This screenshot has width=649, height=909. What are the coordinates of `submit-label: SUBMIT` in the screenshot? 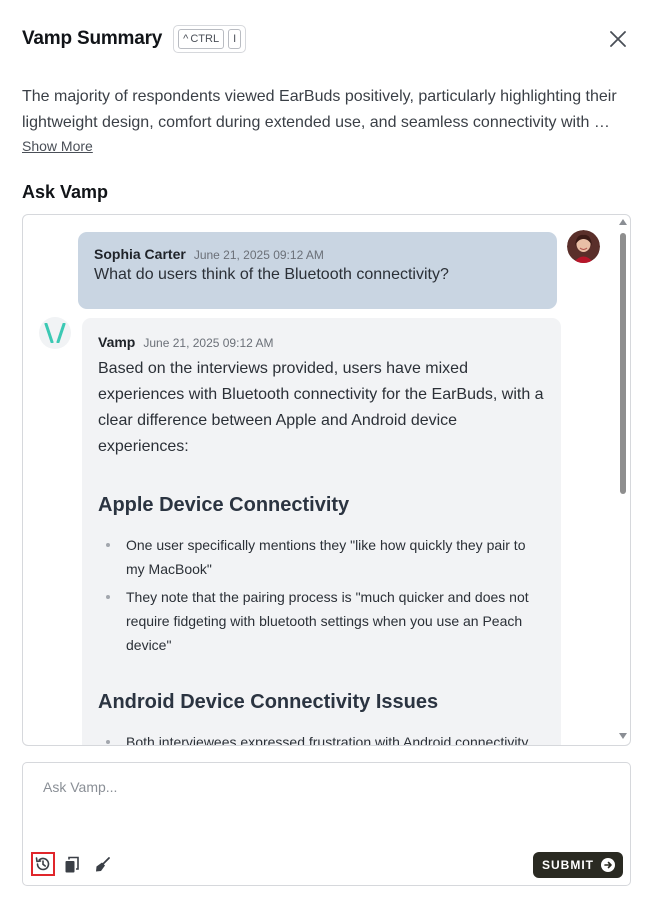 It's located at (568, 865).